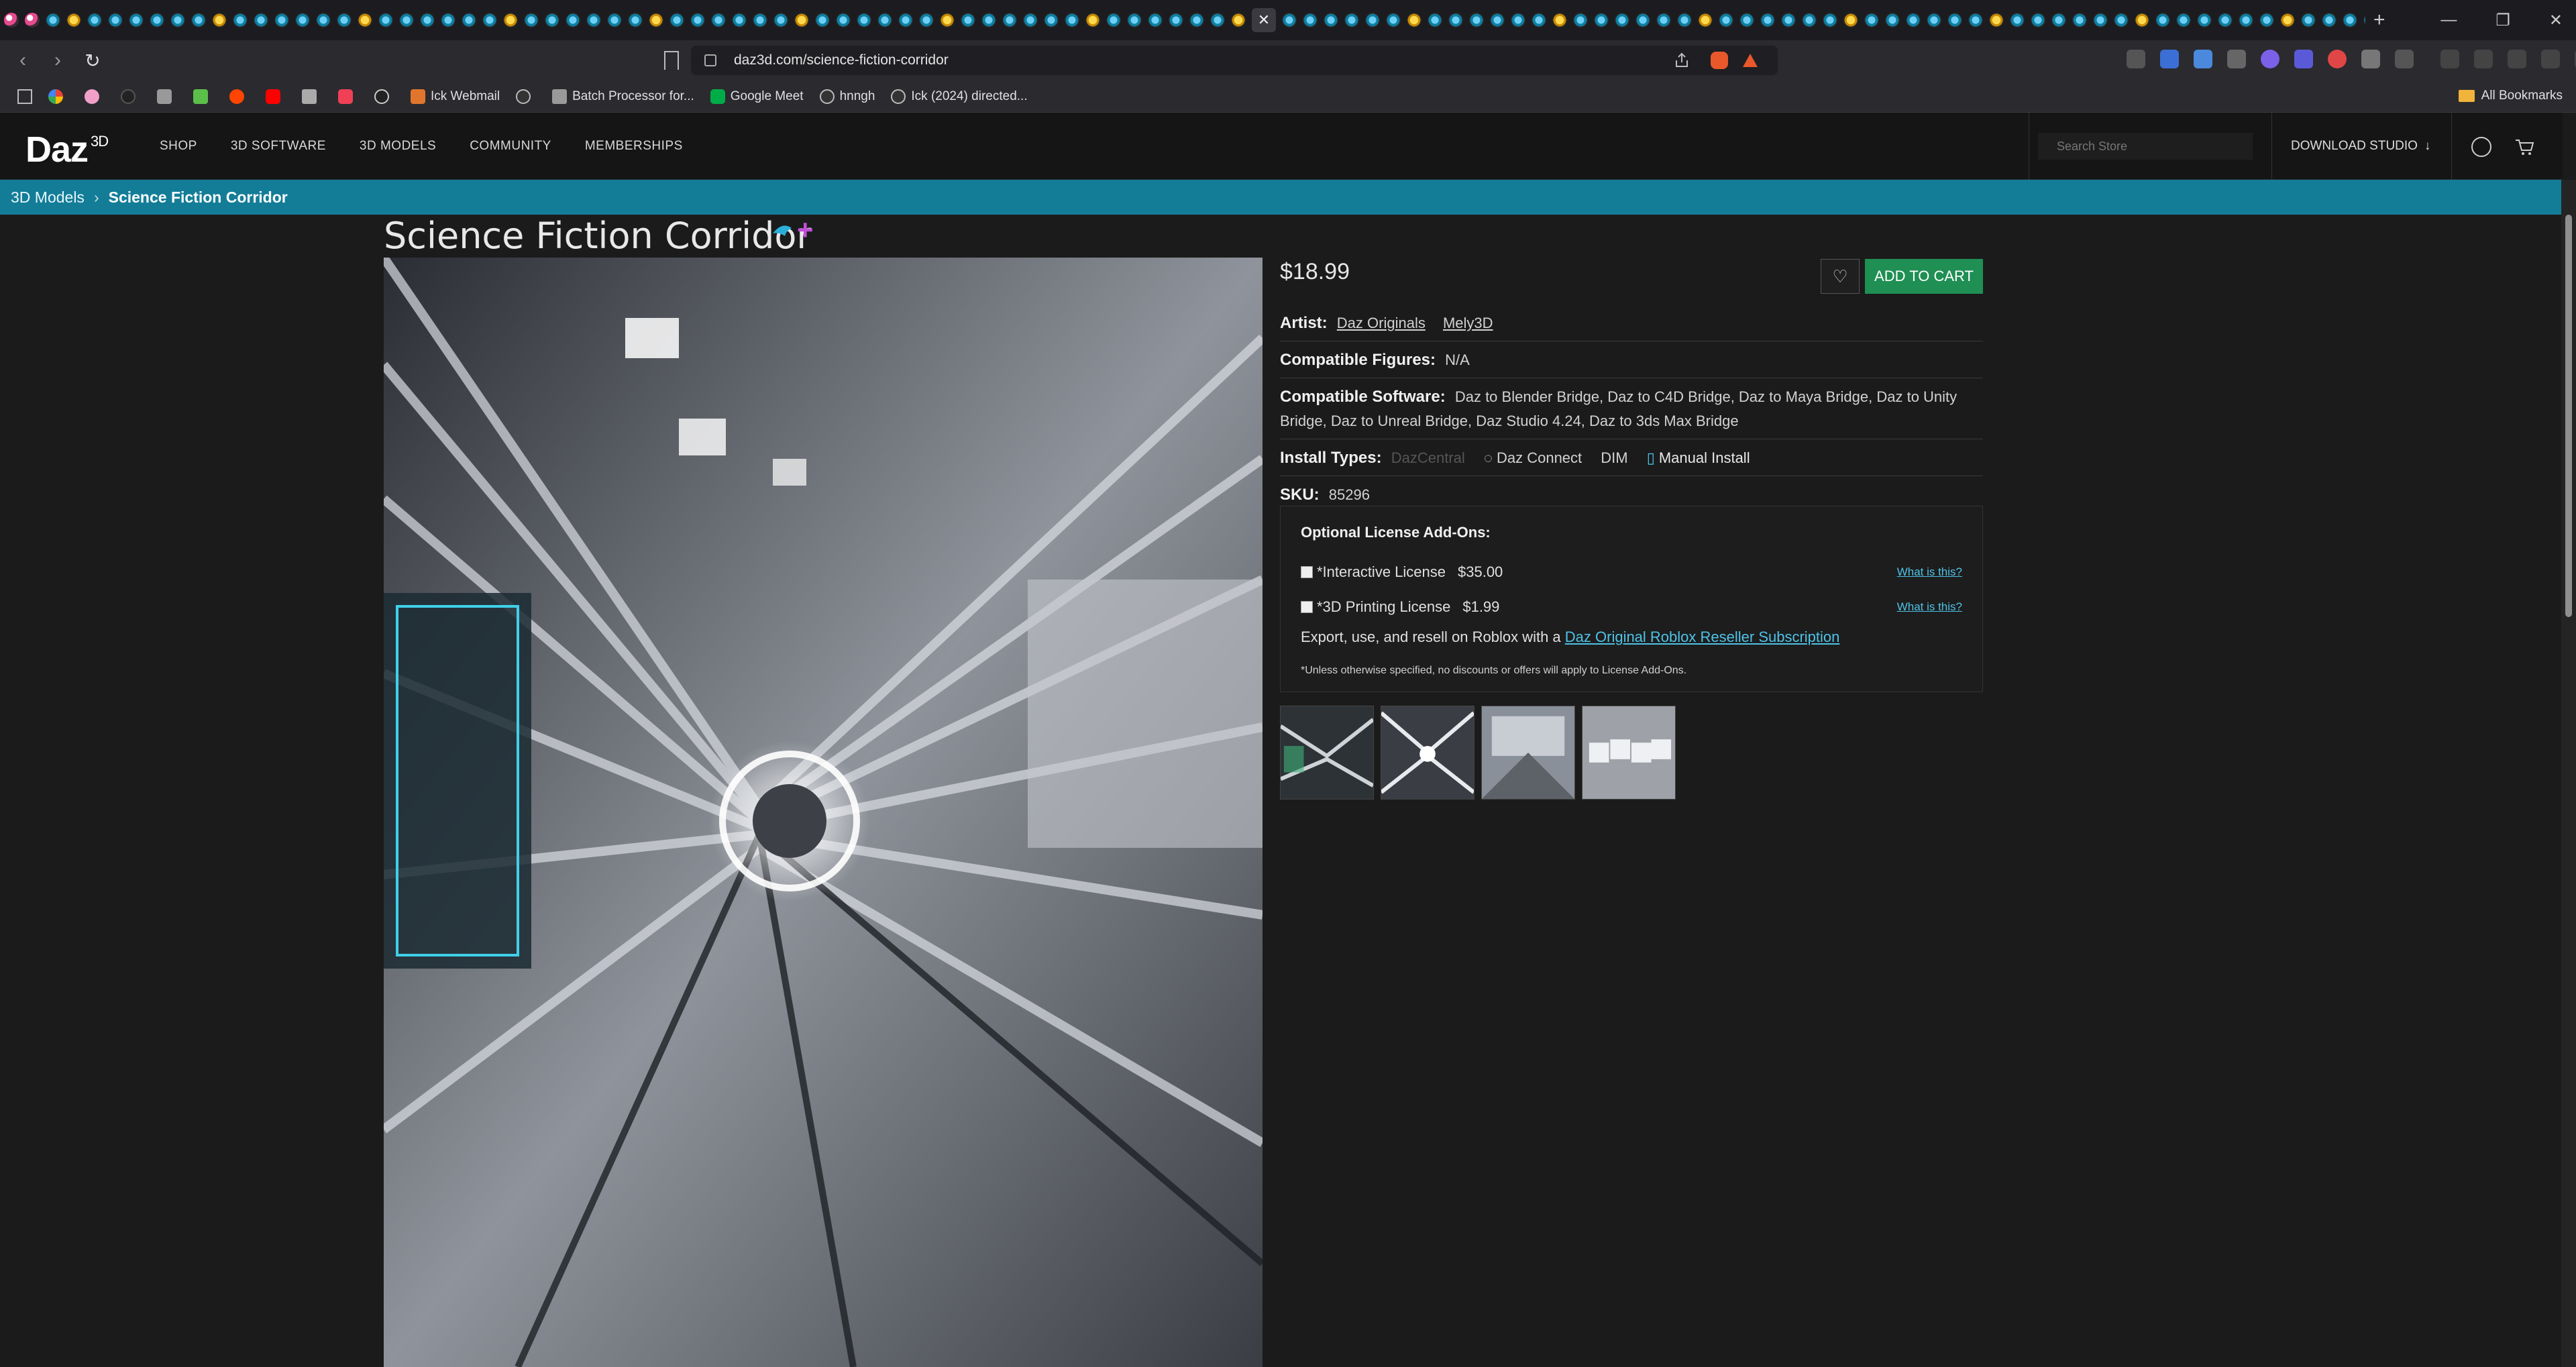 Image resolution: width=2576 pixels, height=1367 pixels. What do you see at coordinates (671, 60) in the screenshot?
I see `bookmark-page-icon` at bounding box center [671, 60].